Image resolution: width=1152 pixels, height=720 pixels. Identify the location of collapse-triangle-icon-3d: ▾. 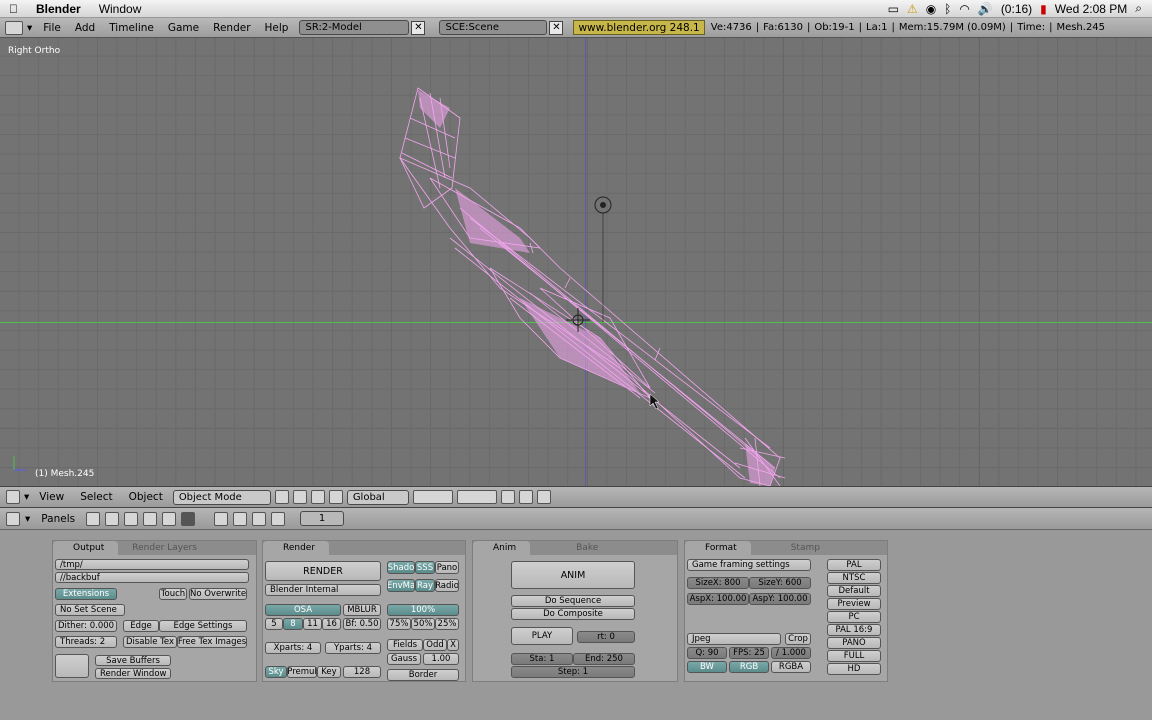
(26, 497).